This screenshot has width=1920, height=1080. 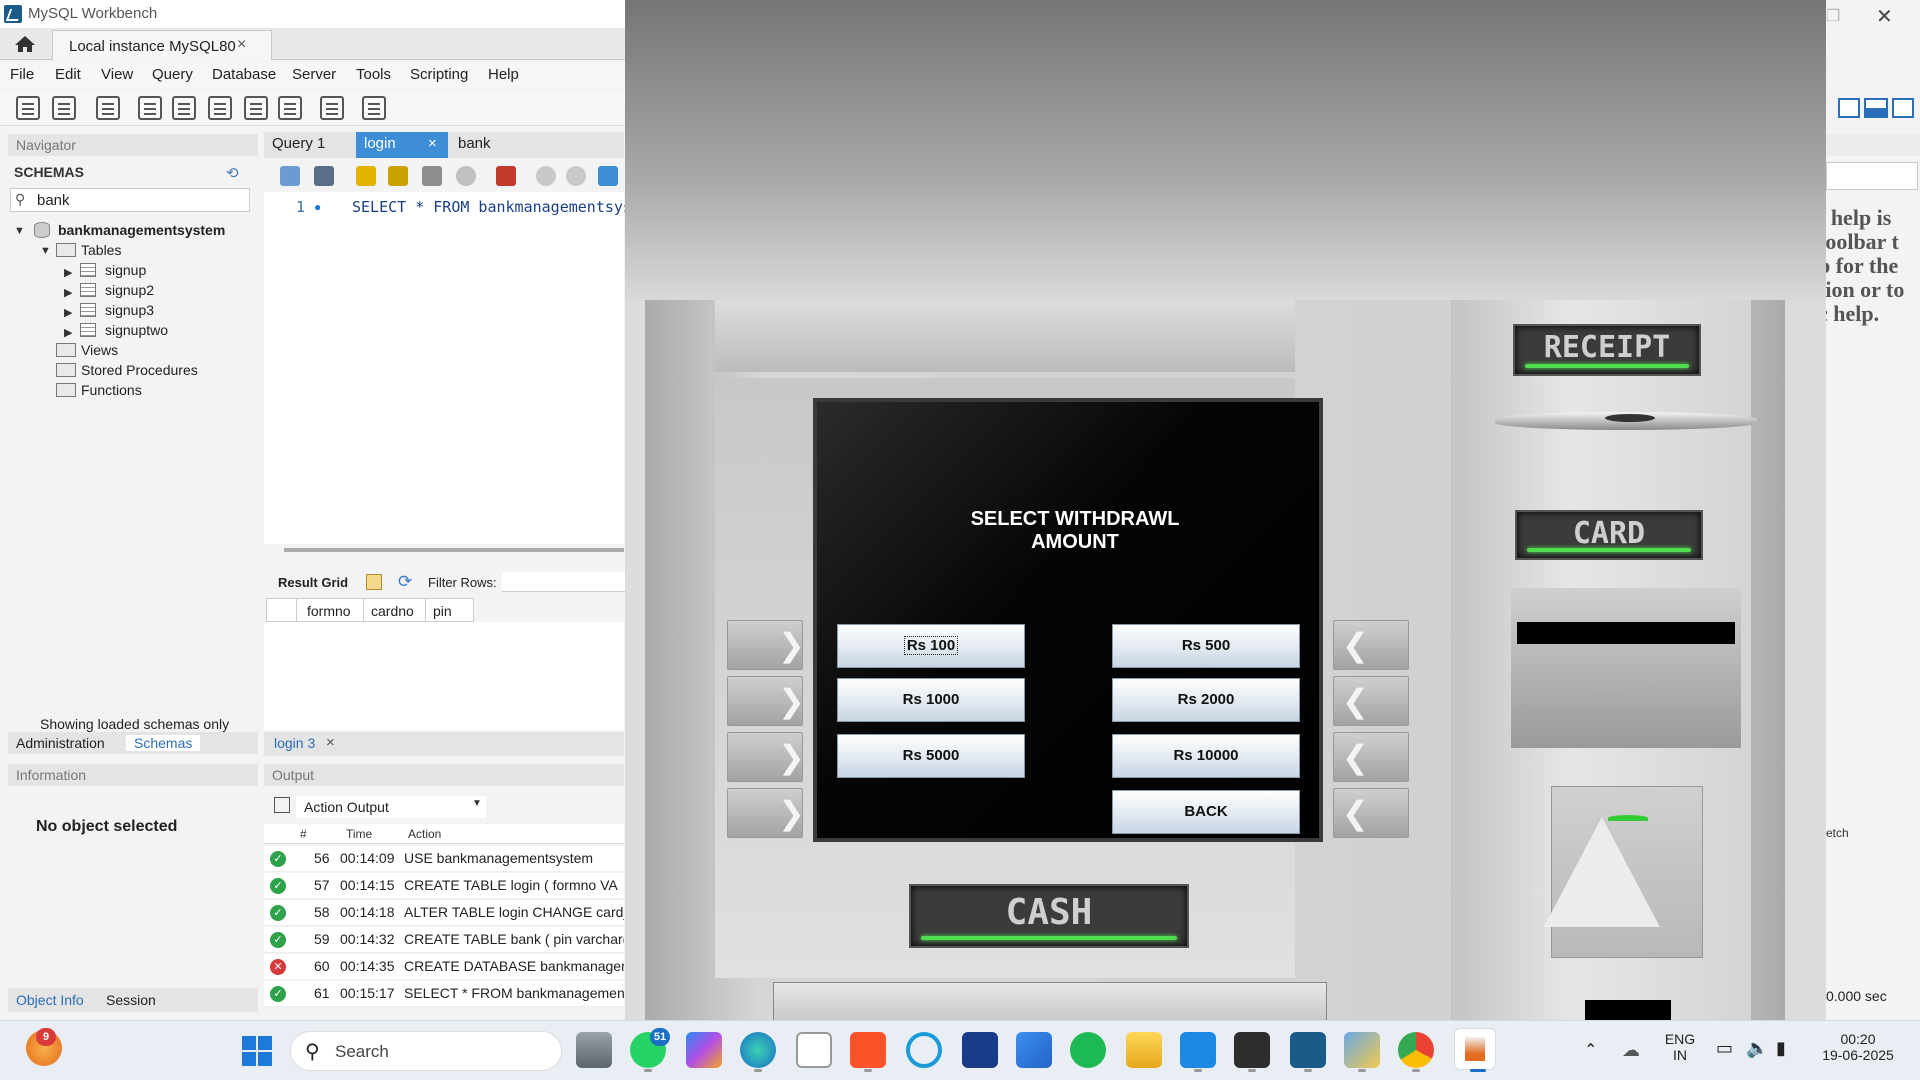 I want to click on home-tab, so click(x=25, y=44).